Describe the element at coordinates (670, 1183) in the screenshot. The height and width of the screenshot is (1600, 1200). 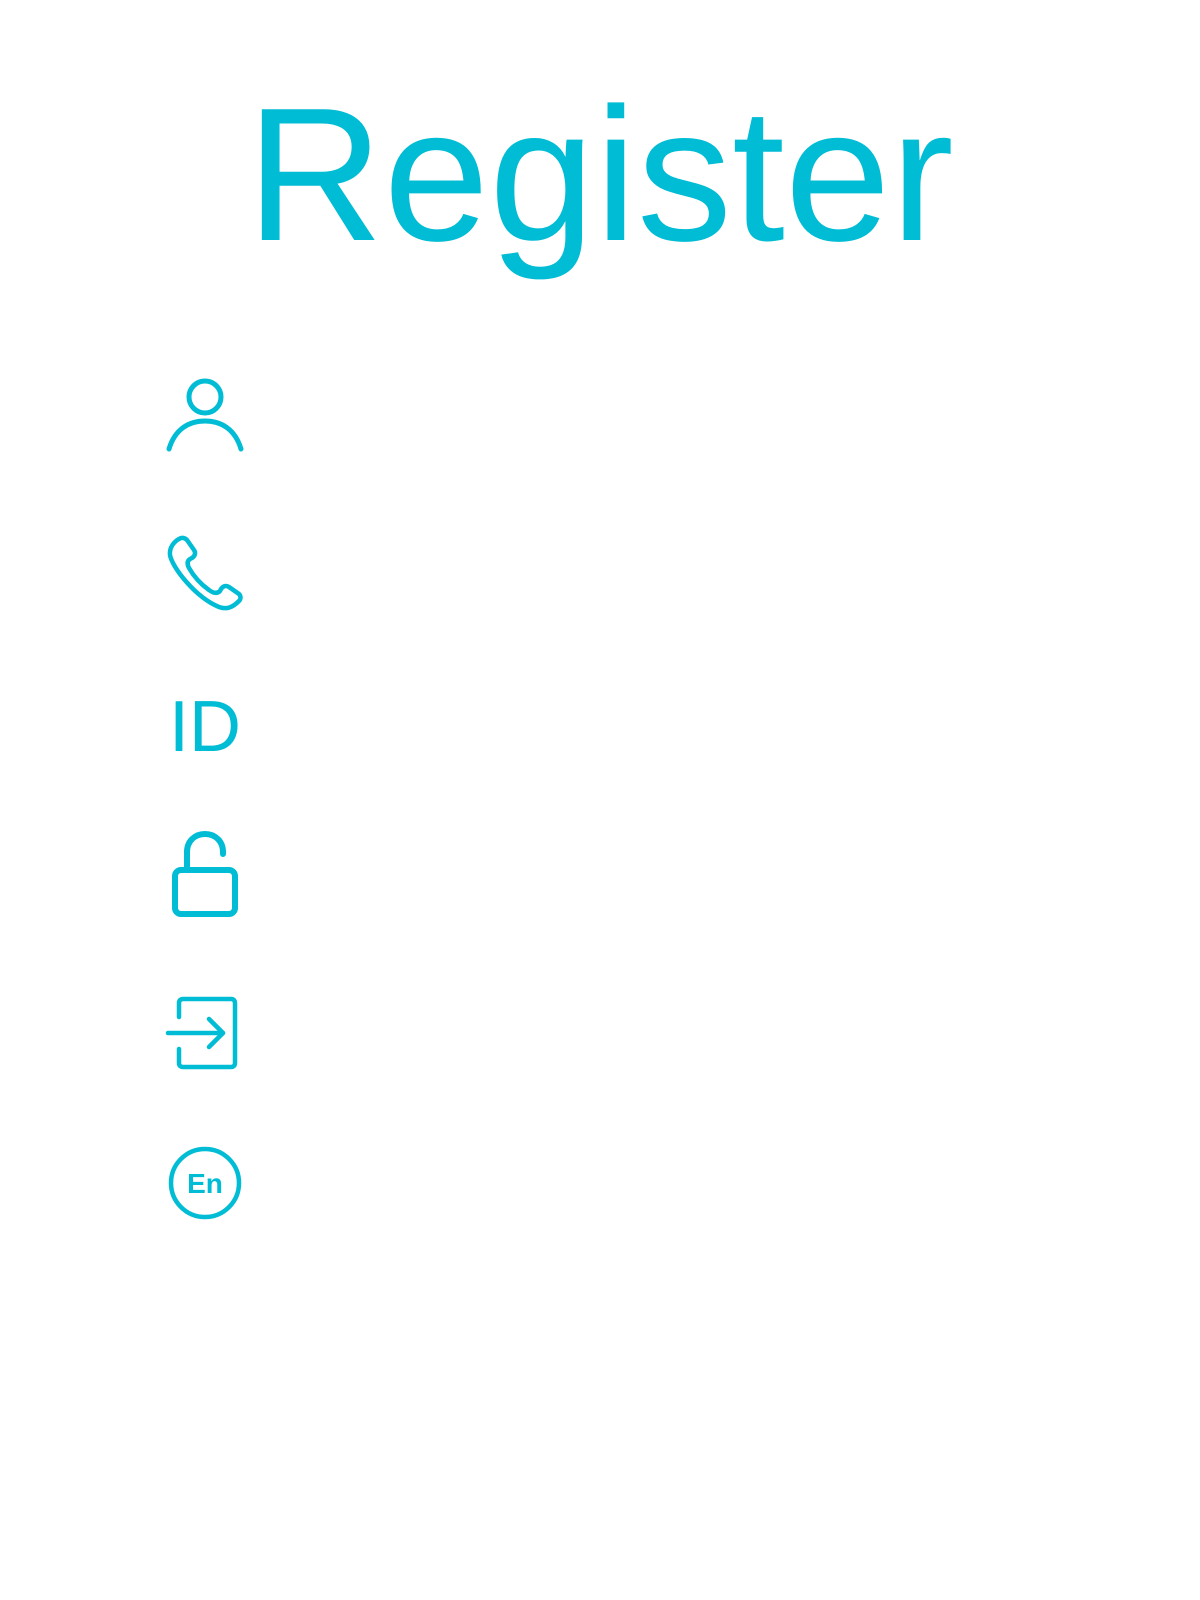
I see `language-input` at that location.